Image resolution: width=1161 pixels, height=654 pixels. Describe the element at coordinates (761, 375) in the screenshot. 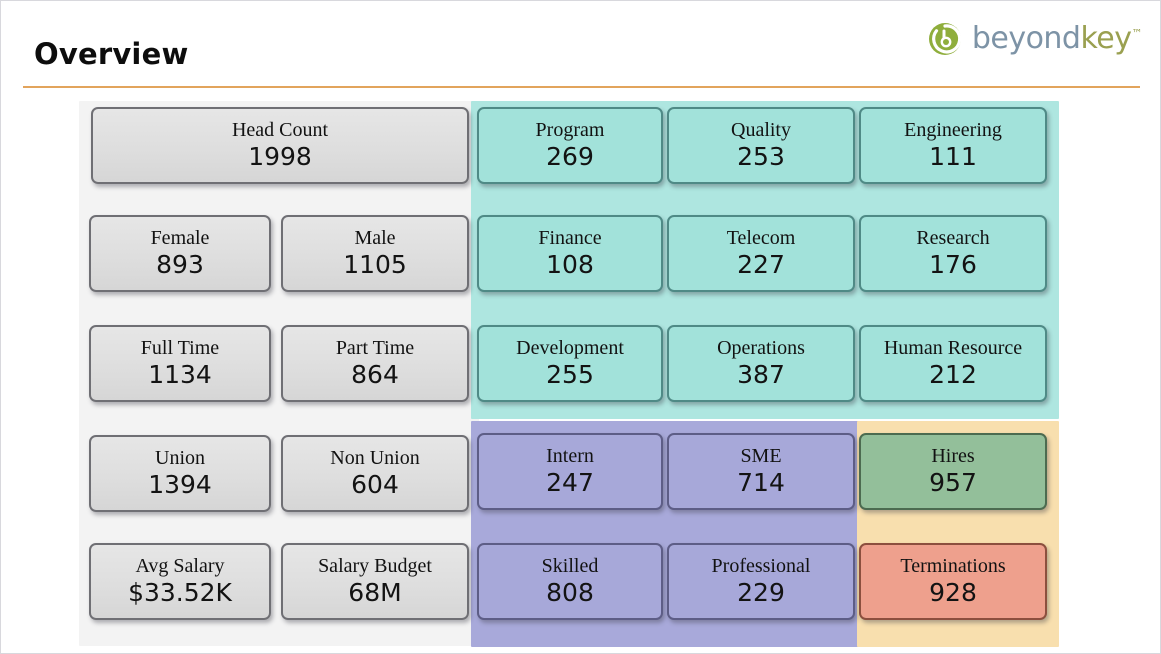

I see `metric-value: 387` at that location.